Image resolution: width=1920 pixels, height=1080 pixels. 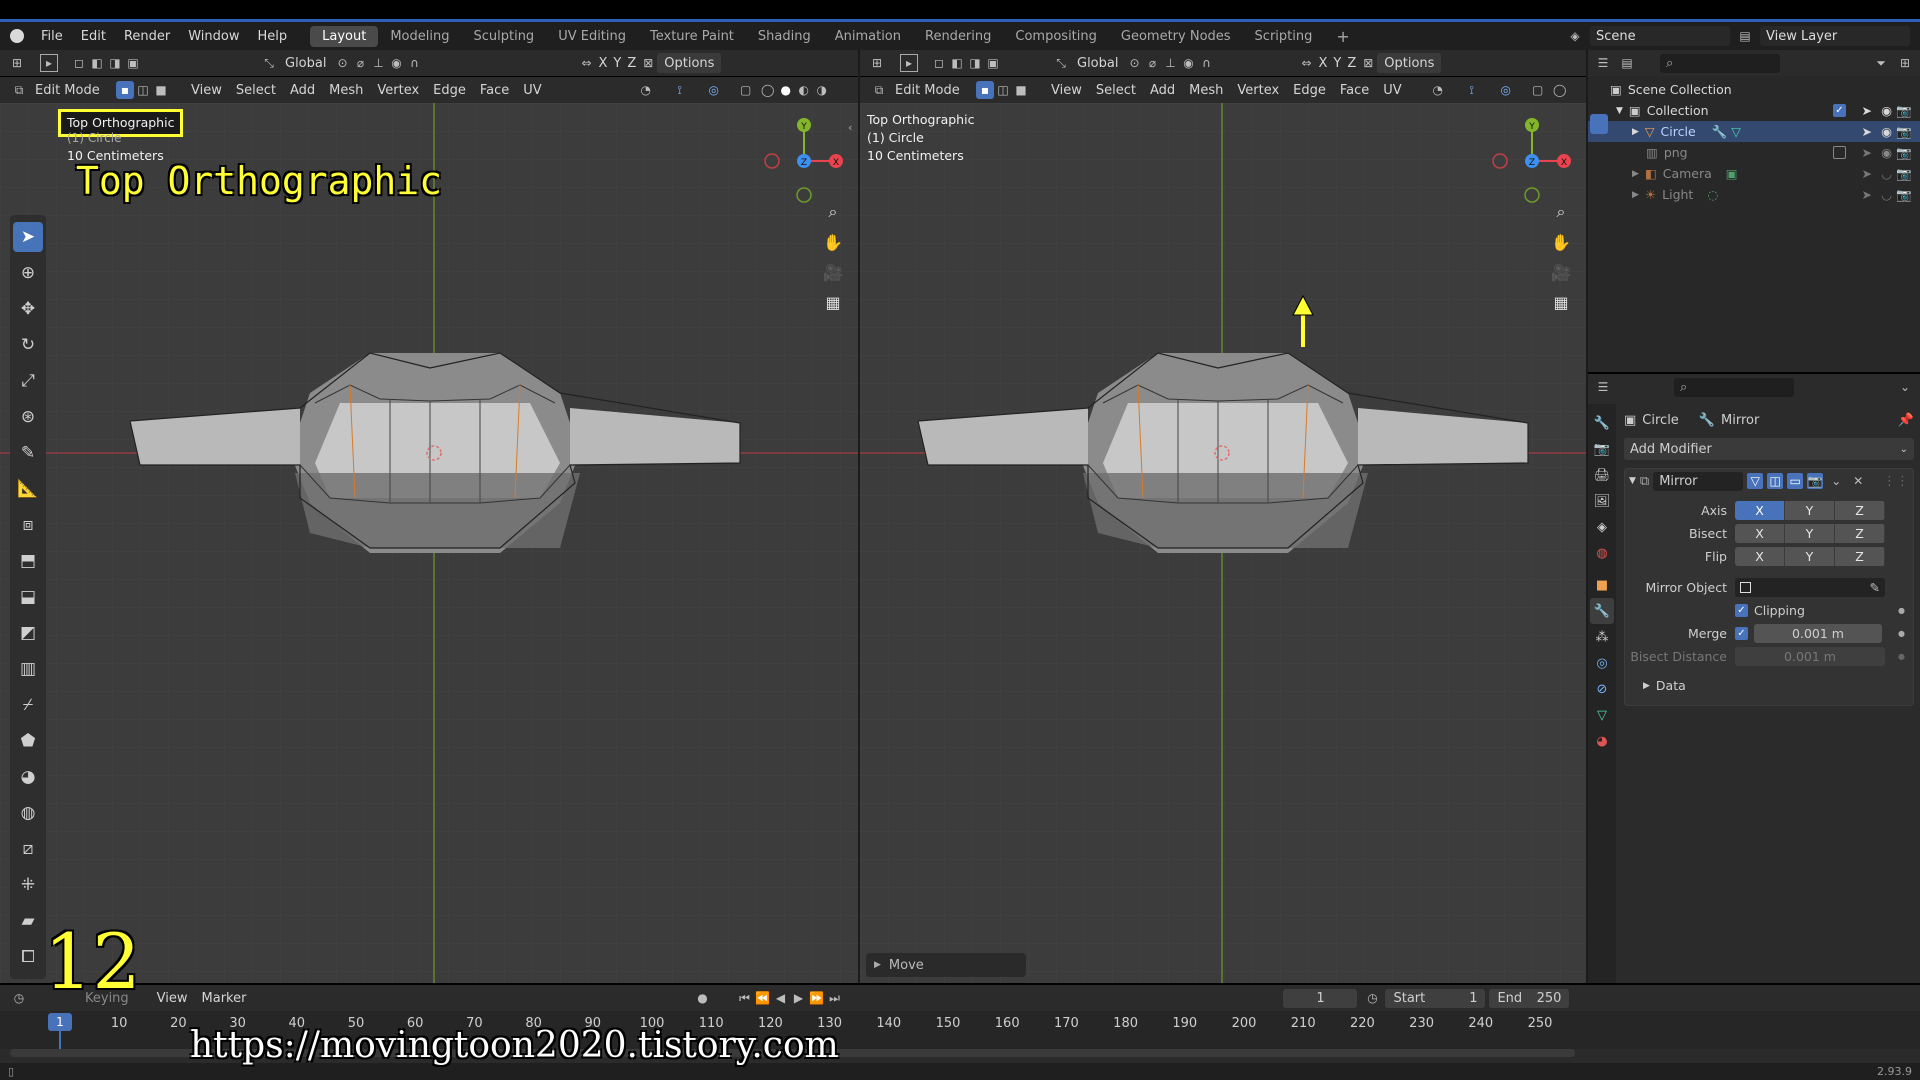 What do you see at coordinates (1116, 90) in the screenshot?
I see `menu-select-right: Select` at bounding box center [1116, 90].